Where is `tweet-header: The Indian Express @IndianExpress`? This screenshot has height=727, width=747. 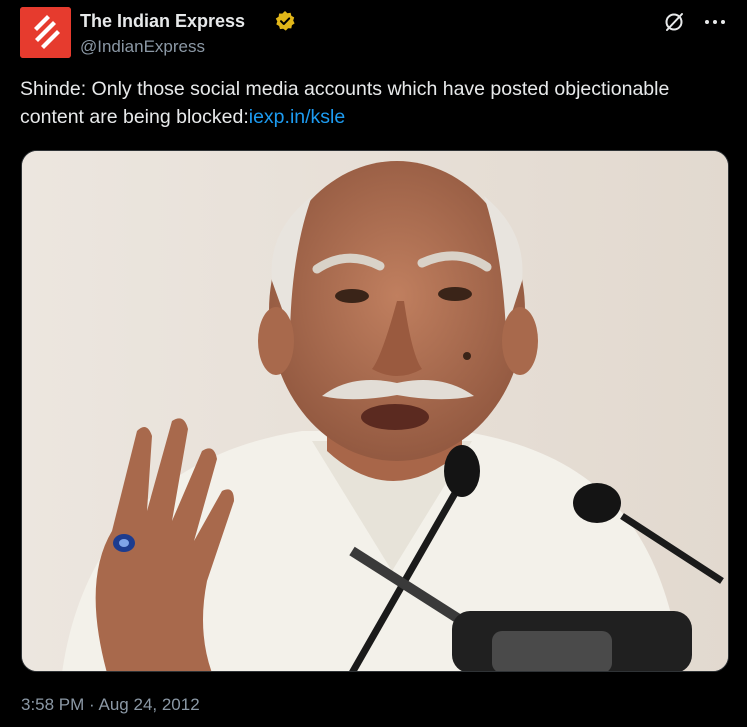
tweet-header: The Indian Express @IndianExpress is located at coordinates (373, 33).